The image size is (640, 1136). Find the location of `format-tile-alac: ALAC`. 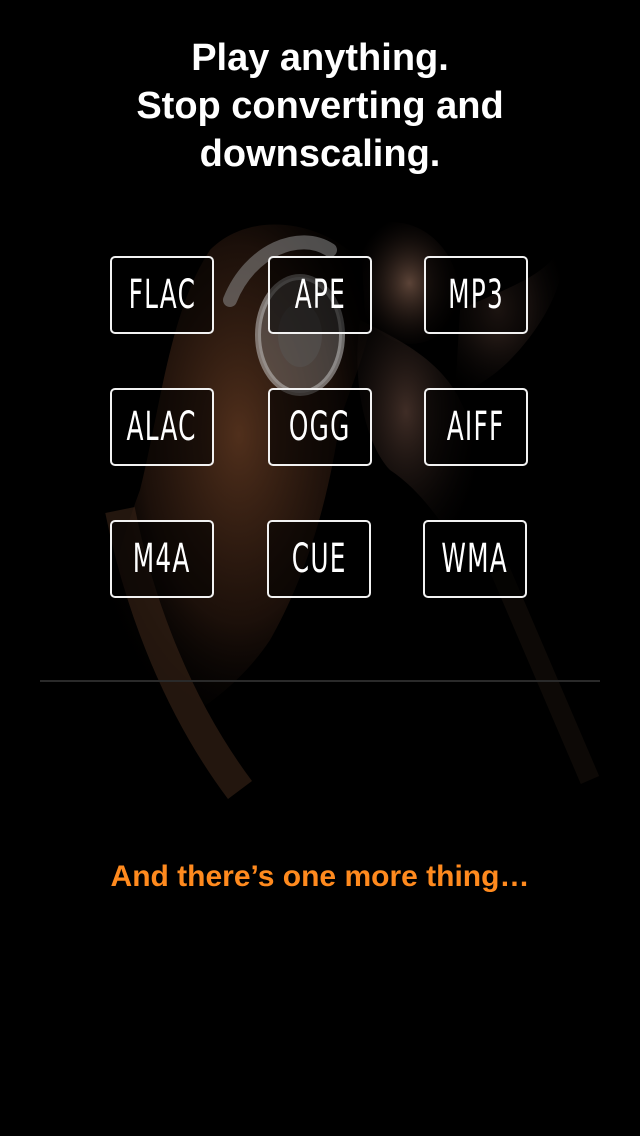

format-tile-alac: ALAC is located at coordinates (162, 427).